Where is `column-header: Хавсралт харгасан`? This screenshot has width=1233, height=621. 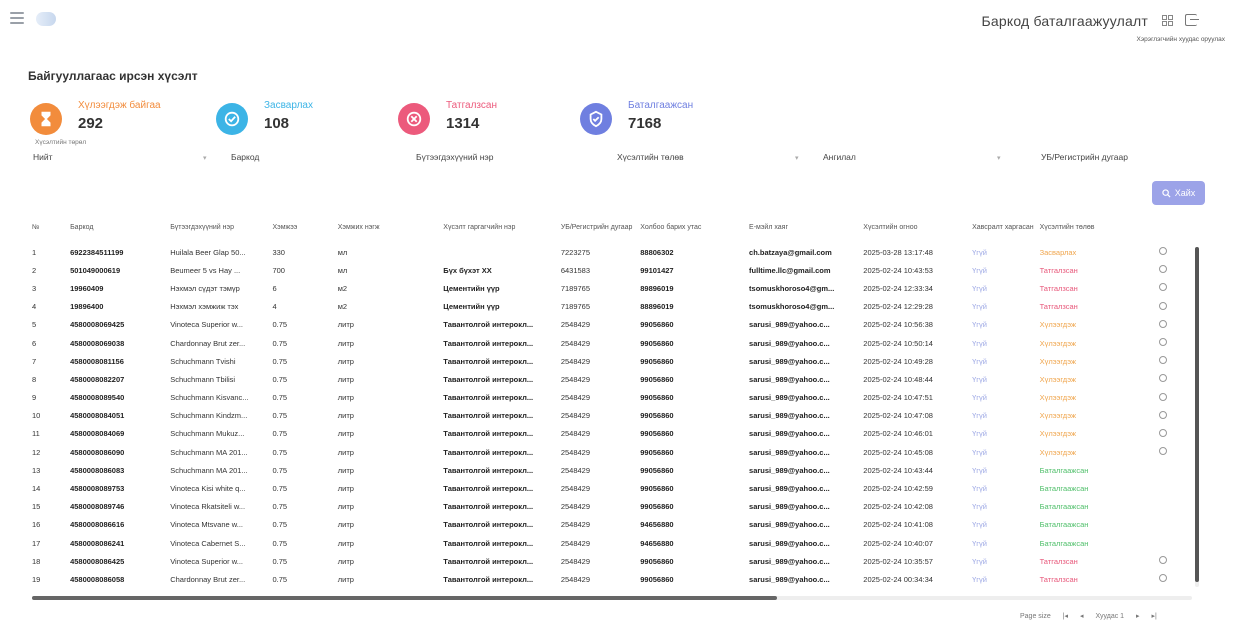
column-header: Хавсралт харгасан is located at coordinates (1003, 228).